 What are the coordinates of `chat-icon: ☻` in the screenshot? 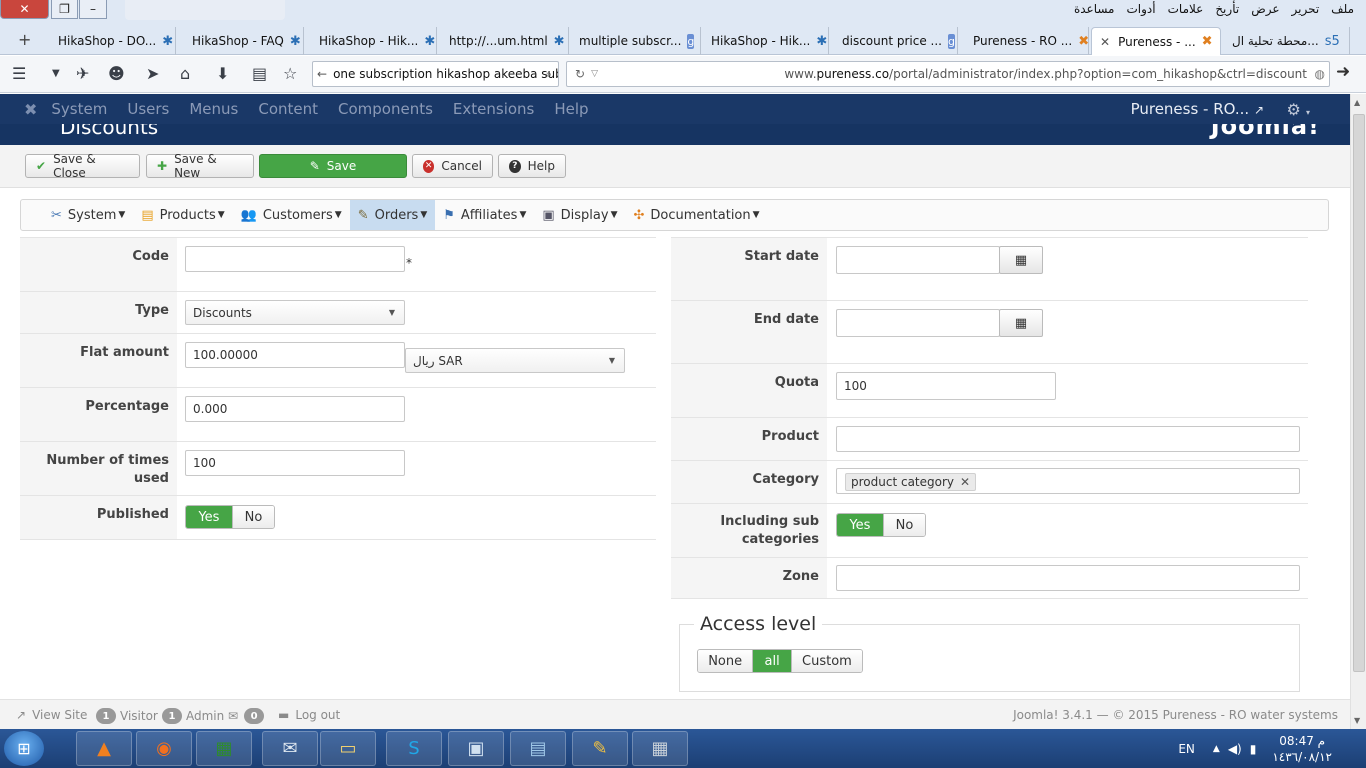 It's located at (116, 73).